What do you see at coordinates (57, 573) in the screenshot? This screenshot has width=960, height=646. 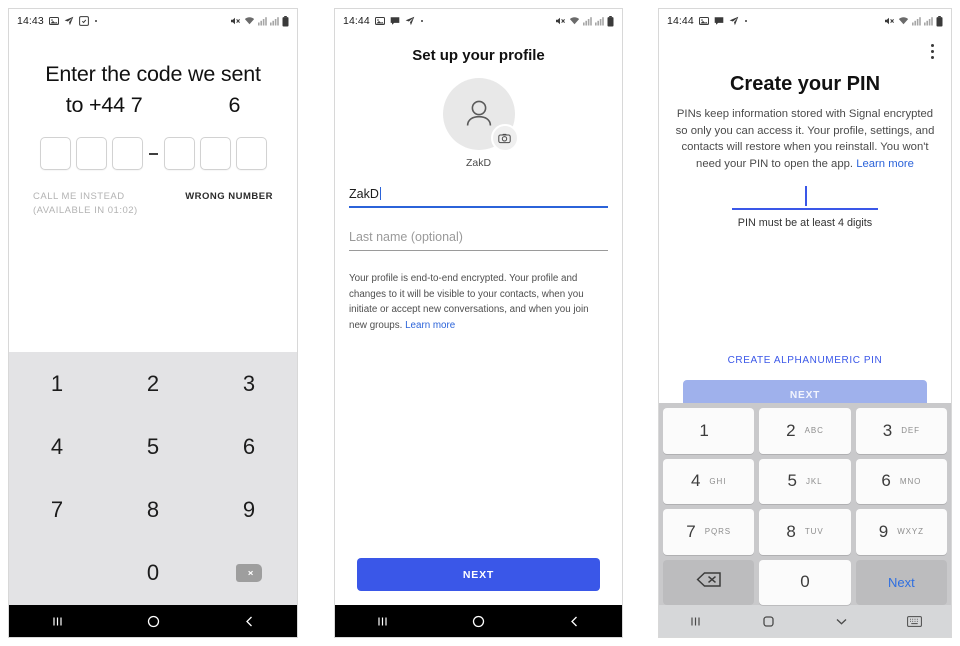 I see `keypad-key-blank` at bounding box center [57, 573].